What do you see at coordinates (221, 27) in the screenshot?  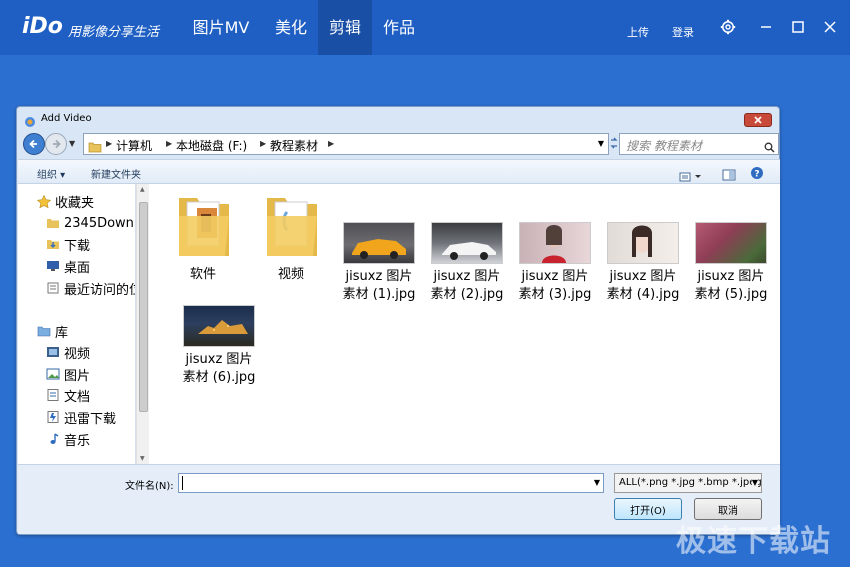 I see `tab-picture-mv: 图片MV` at bounding box center [221, 27].